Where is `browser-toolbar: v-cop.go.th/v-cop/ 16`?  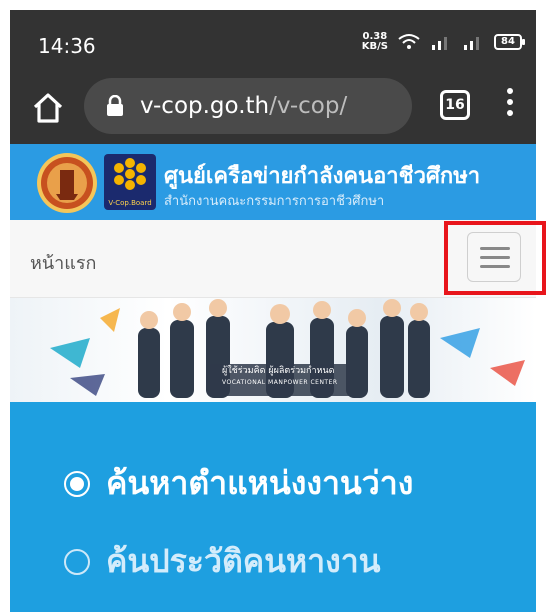
browser-toolbar: v-cop.go.th/v-cop/ 16 is located at coordinates (273, 109).